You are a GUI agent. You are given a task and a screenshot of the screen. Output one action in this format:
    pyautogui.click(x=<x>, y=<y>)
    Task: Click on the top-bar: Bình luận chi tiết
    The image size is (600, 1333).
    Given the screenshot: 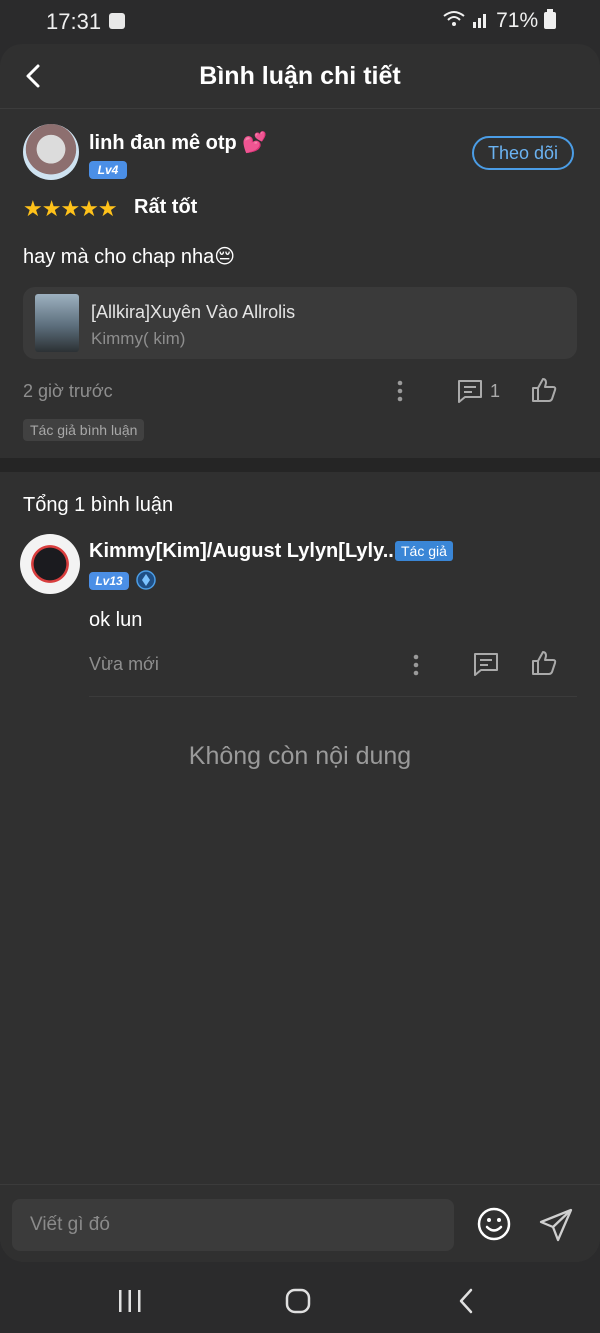 What is the action you would take?
    pyautogui.click(x=300, y=76)
    